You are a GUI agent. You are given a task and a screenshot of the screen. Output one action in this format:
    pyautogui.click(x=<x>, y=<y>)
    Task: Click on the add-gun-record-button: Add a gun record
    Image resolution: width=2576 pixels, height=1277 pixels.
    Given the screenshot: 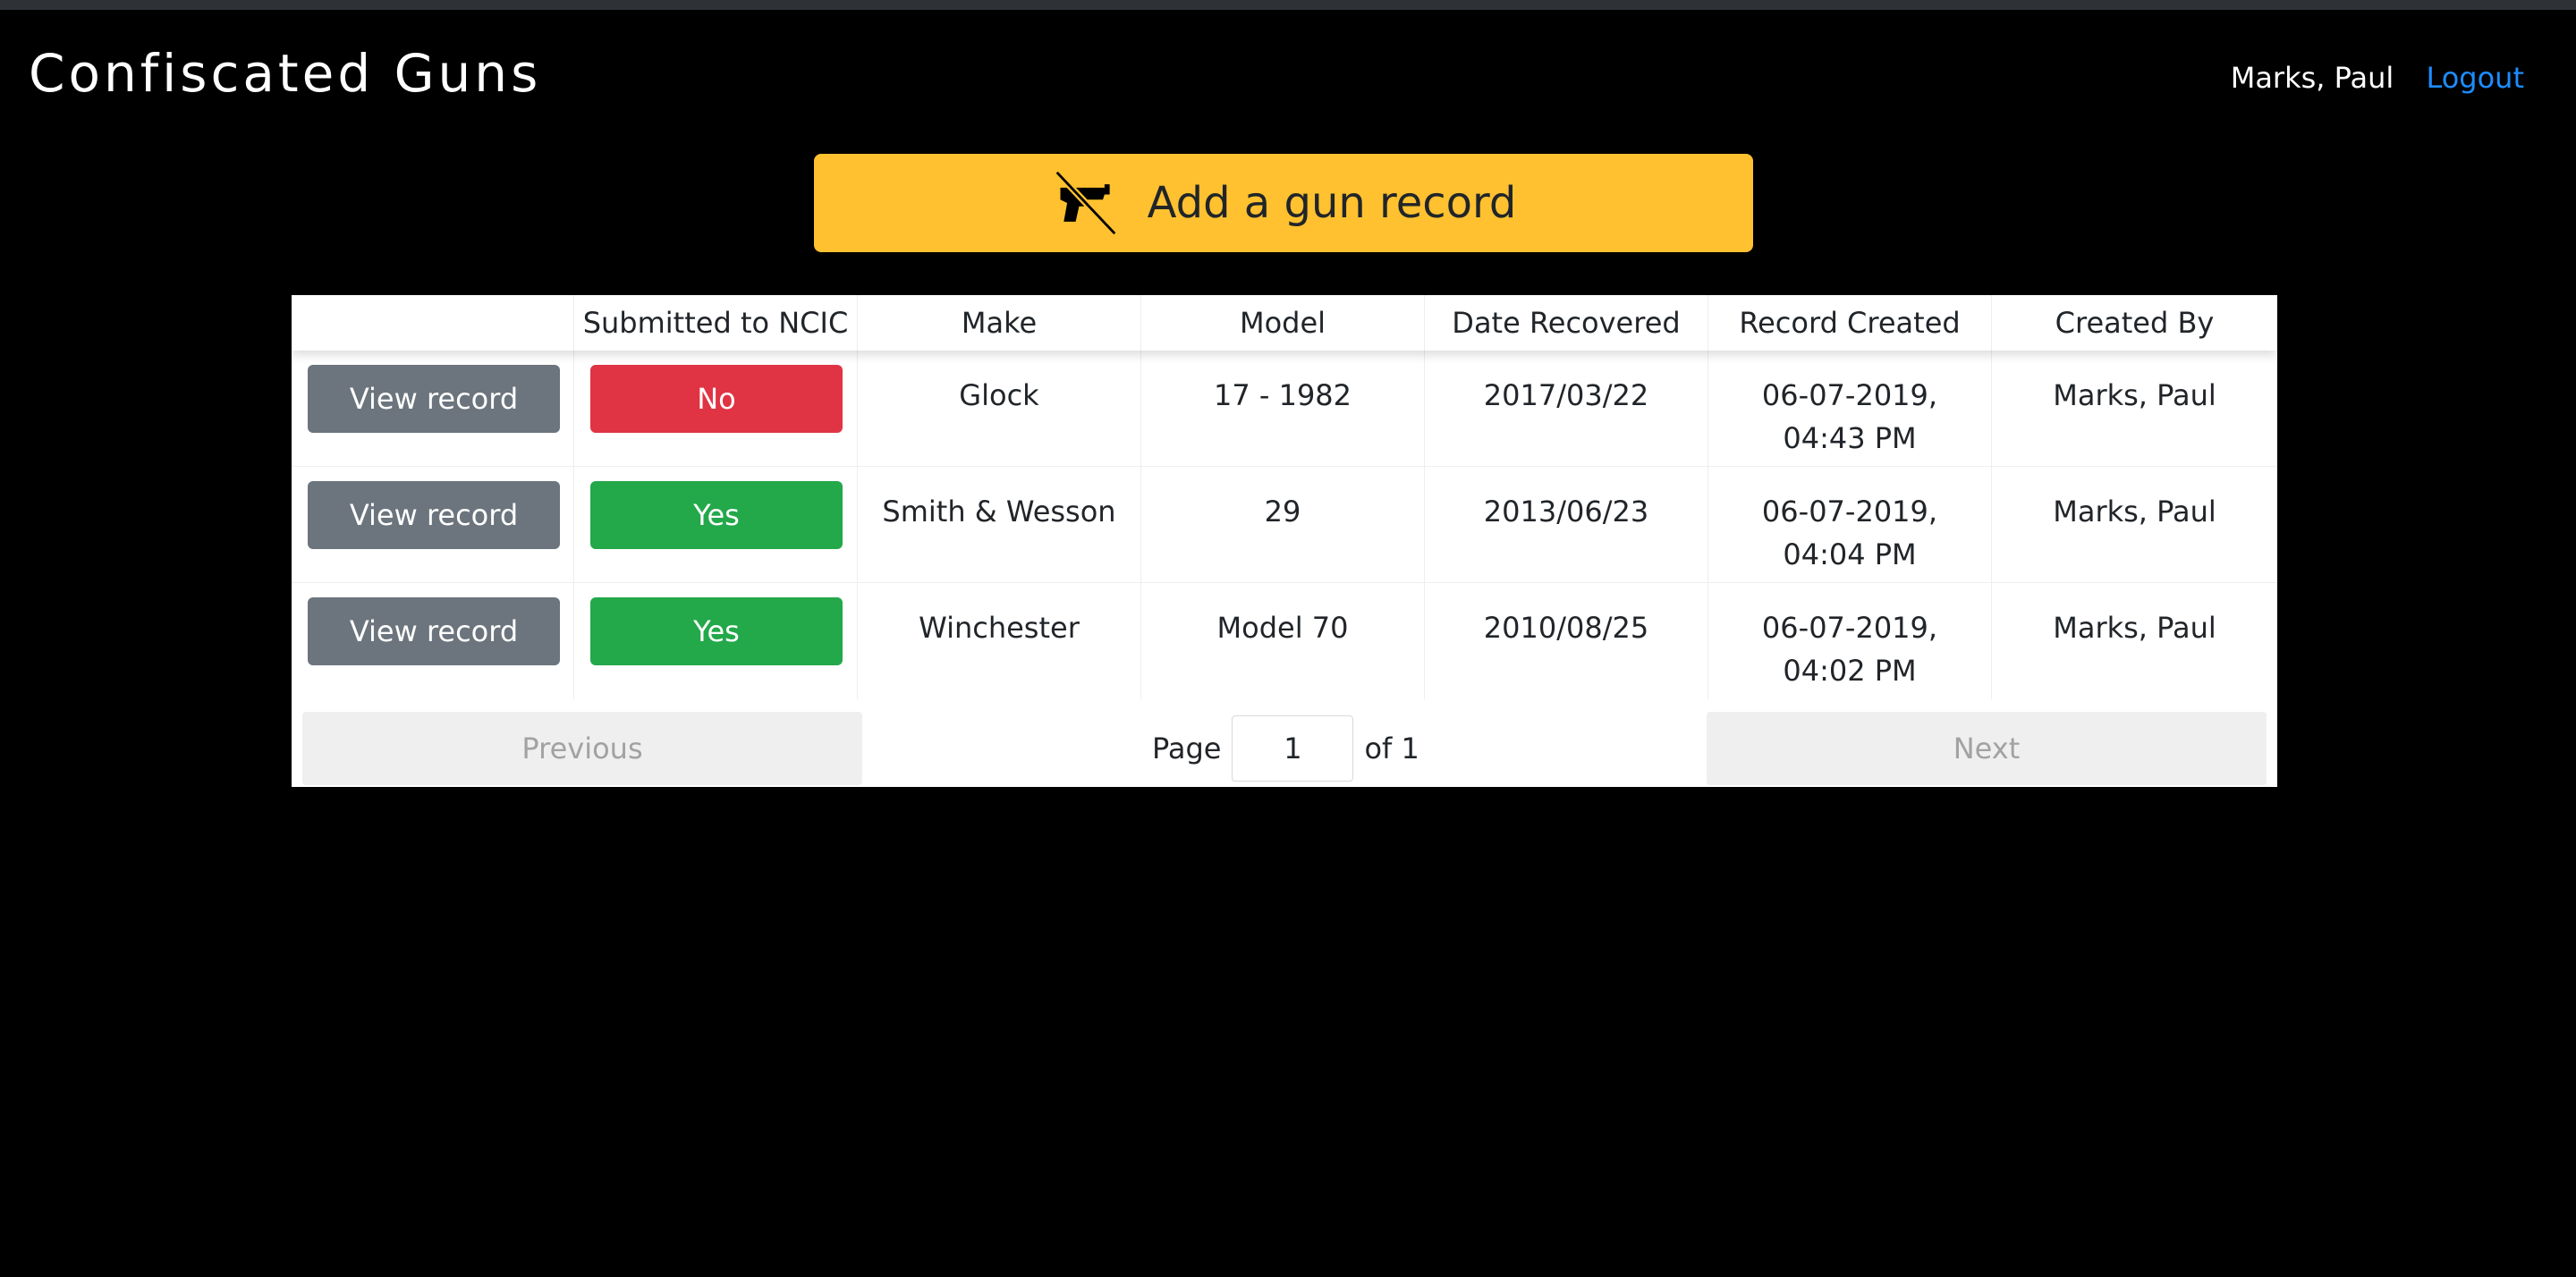 What is the action you would take?
    pyautogui.click(x=1283, y=203)
    